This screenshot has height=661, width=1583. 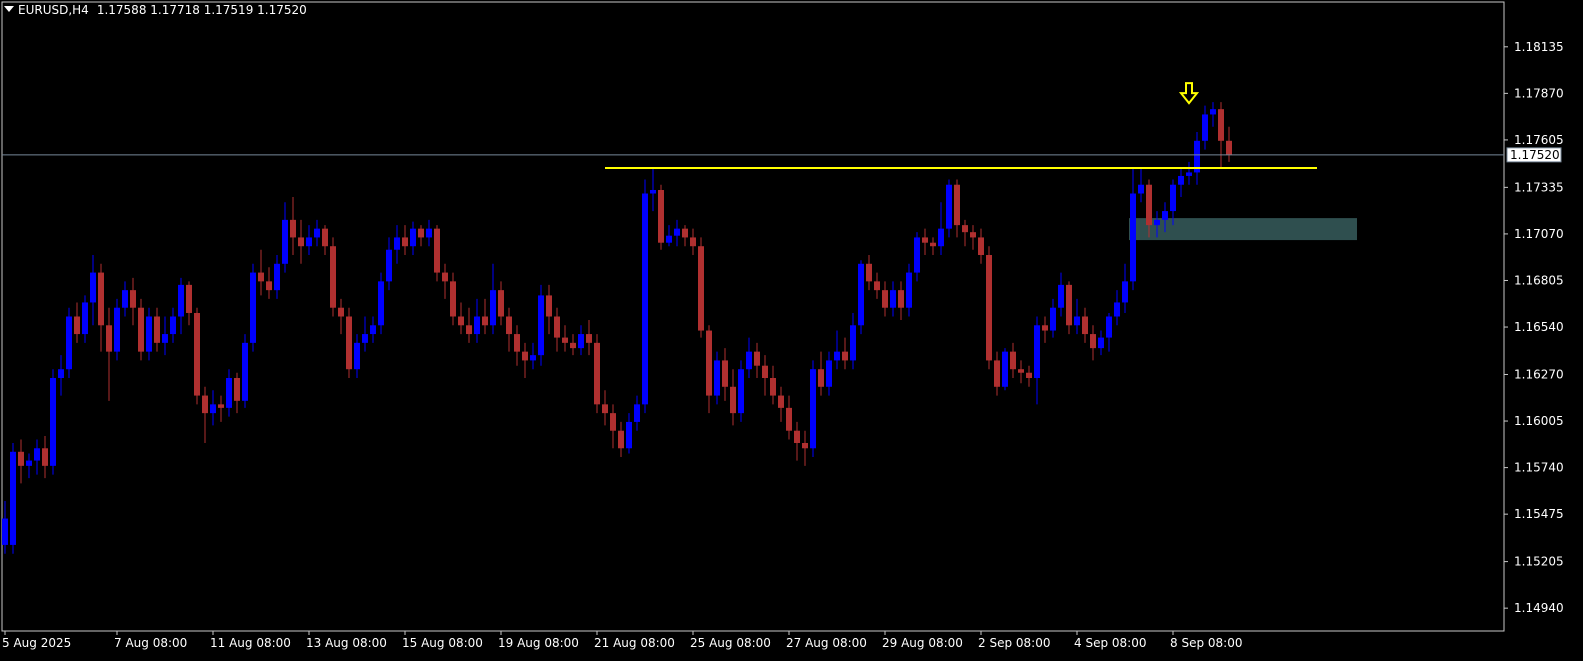 I want to click on y-tick-label: 1.17605, so click(x=1539, y=140).